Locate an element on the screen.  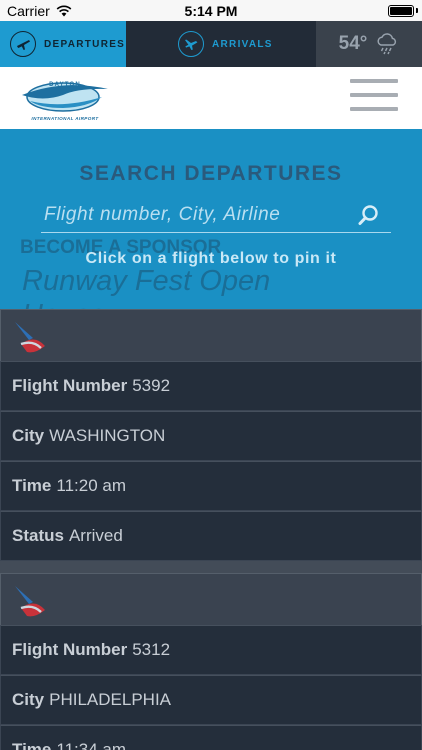
flight-number-row: Flight Number 5392 is located at coordinates (211, 386).